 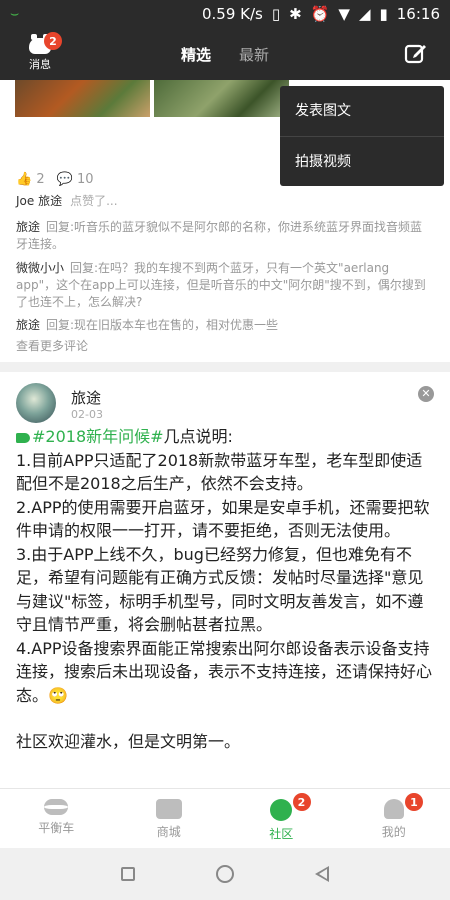 What do you see at coordinates (41, 52) in the screenshot?
I see `messages-button: 消息 2` at bounding box center [41, 52].